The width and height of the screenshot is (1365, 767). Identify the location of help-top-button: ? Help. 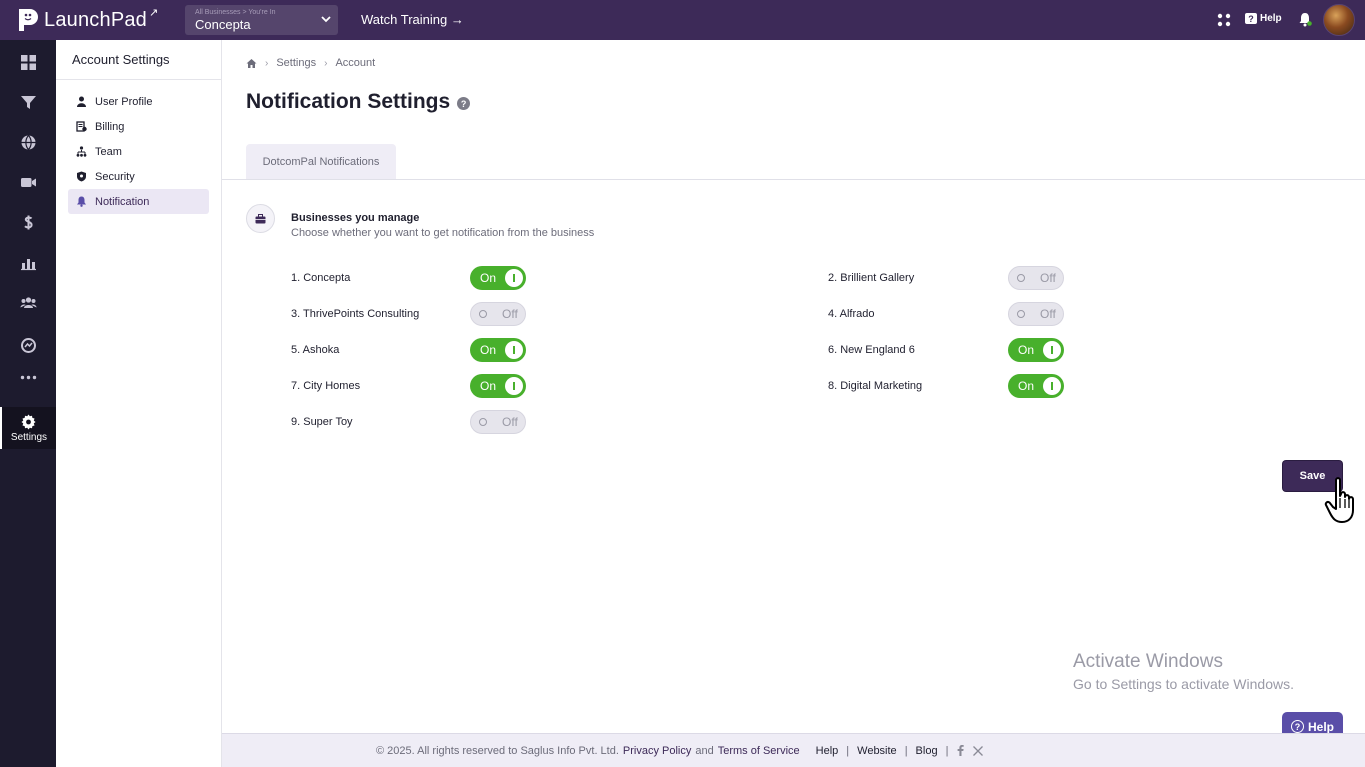
(1263, 18).